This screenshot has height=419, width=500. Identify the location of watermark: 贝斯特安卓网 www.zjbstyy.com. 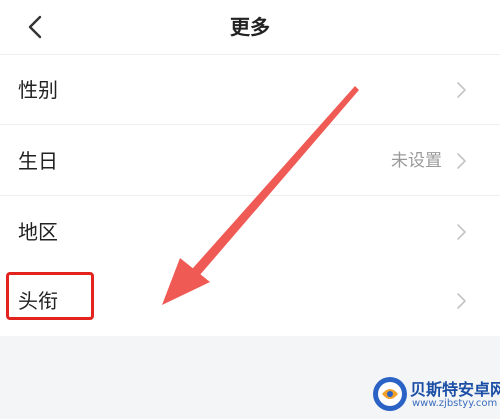
(435, 394).